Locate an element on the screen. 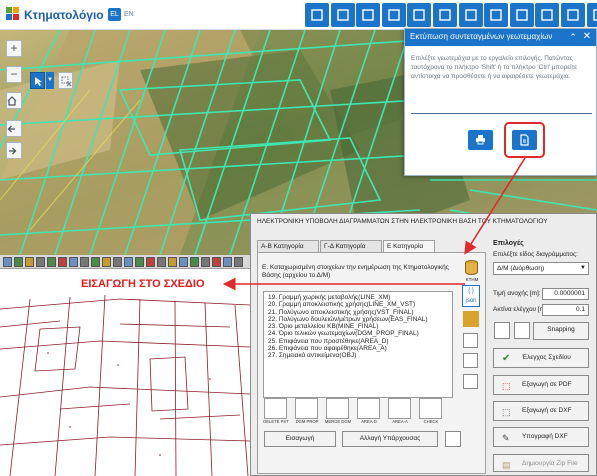 Image resolution: width=597 pixels, height=476 pixels. insert-button-label: Εισαγωγή is located at coordinates (300, 438).